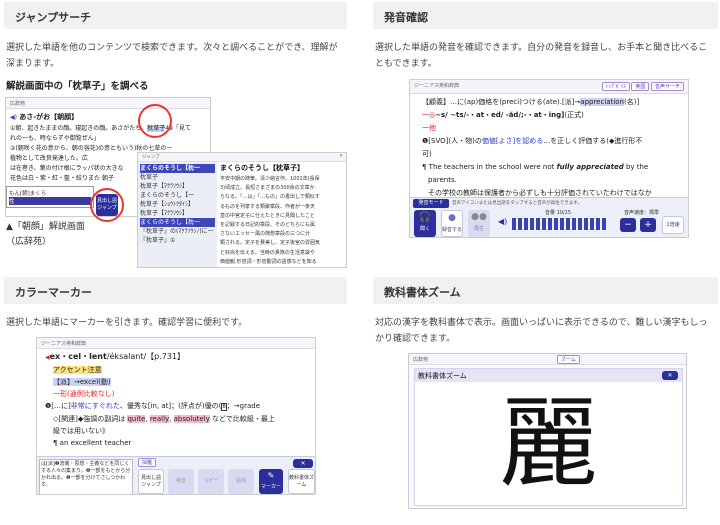  What do you see at coordinates (452, 223) in the screenshot?
I see `record-button: ● 録音する` at bounding box center [452, 223].